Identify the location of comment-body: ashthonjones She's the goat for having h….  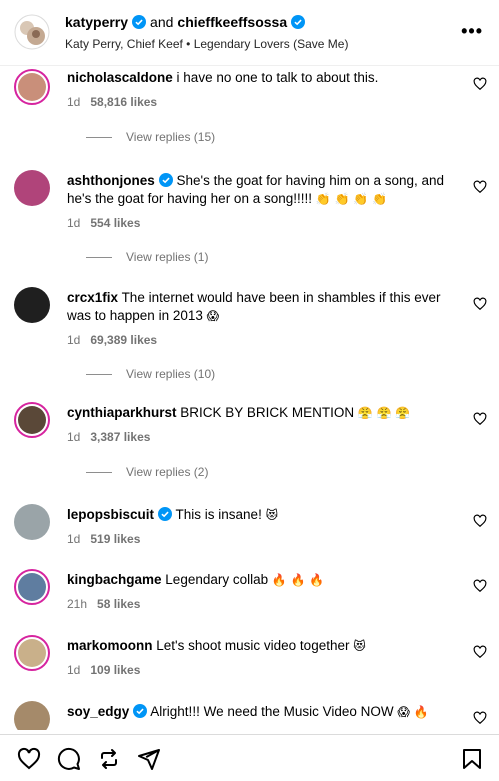
(262, 190).